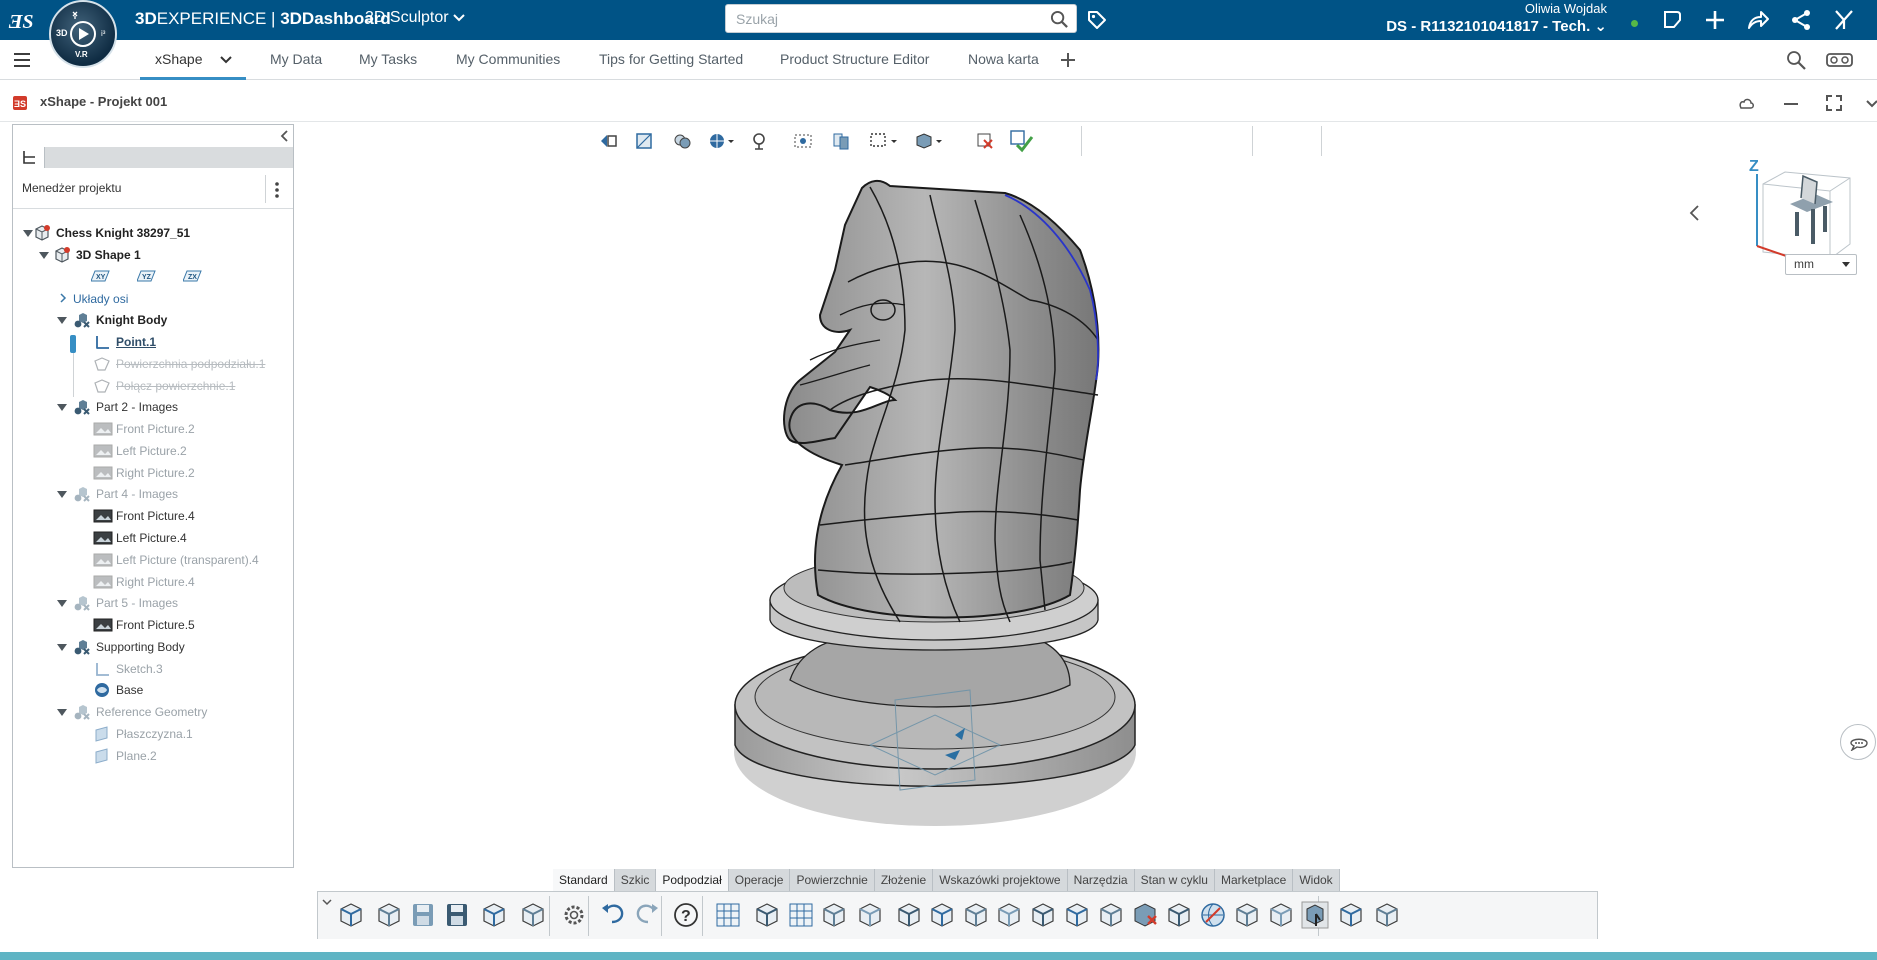 This screenshot has width=1877, height=960. Describe the element at coordinates (803, 141) in the screenshot. I see `hide-show-icon` at that location.